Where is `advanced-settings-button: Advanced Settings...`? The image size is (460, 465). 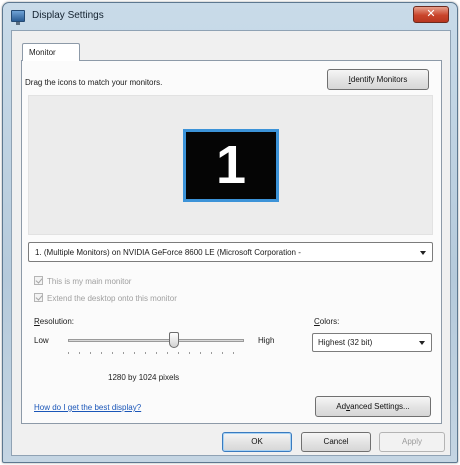
advanced-settings-button: Advanced Settings... is located at coordinates (373, 406).